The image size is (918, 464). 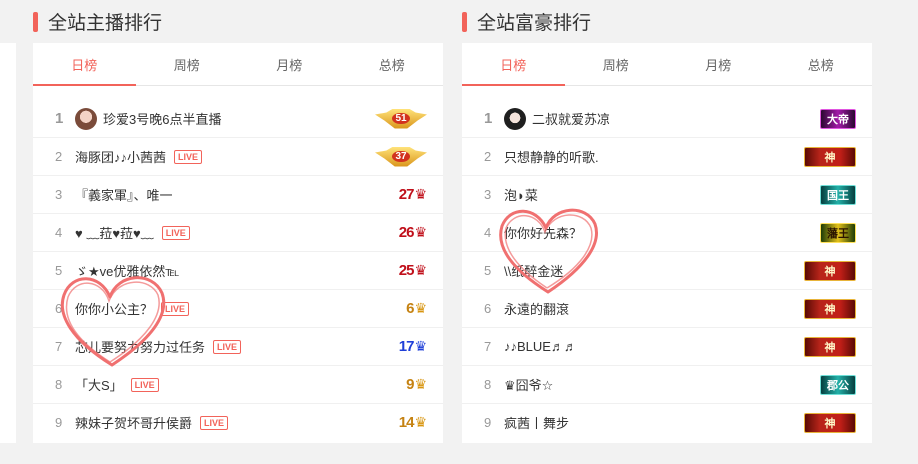 What do you see at coordinates (534, 23) in the screenshot?
I see `section-title: 全站富豪排行` at bounding box center [534, 23].